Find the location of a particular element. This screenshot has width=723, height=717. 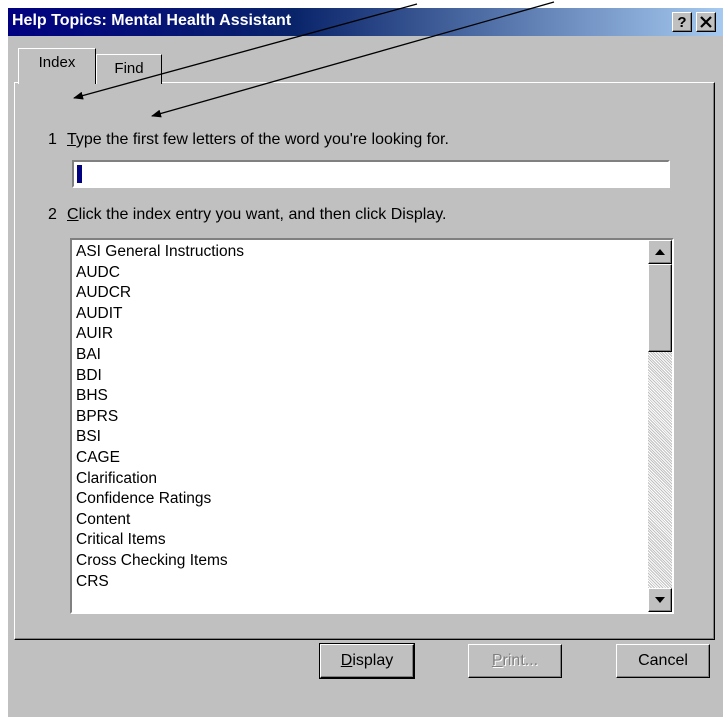

list-item: BPRS is located at coordinates (160, 417).